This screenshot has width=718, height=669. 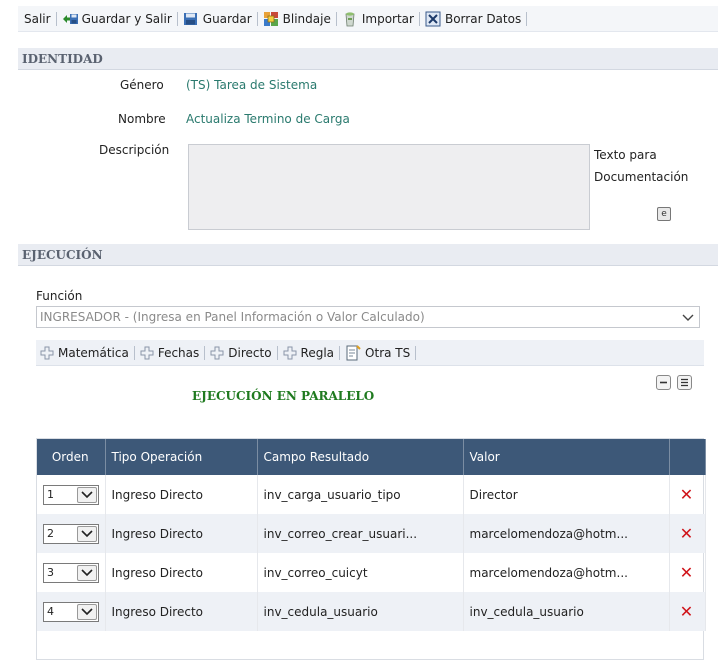 I want to click on order-select: 1, so click(x=71, y=494).